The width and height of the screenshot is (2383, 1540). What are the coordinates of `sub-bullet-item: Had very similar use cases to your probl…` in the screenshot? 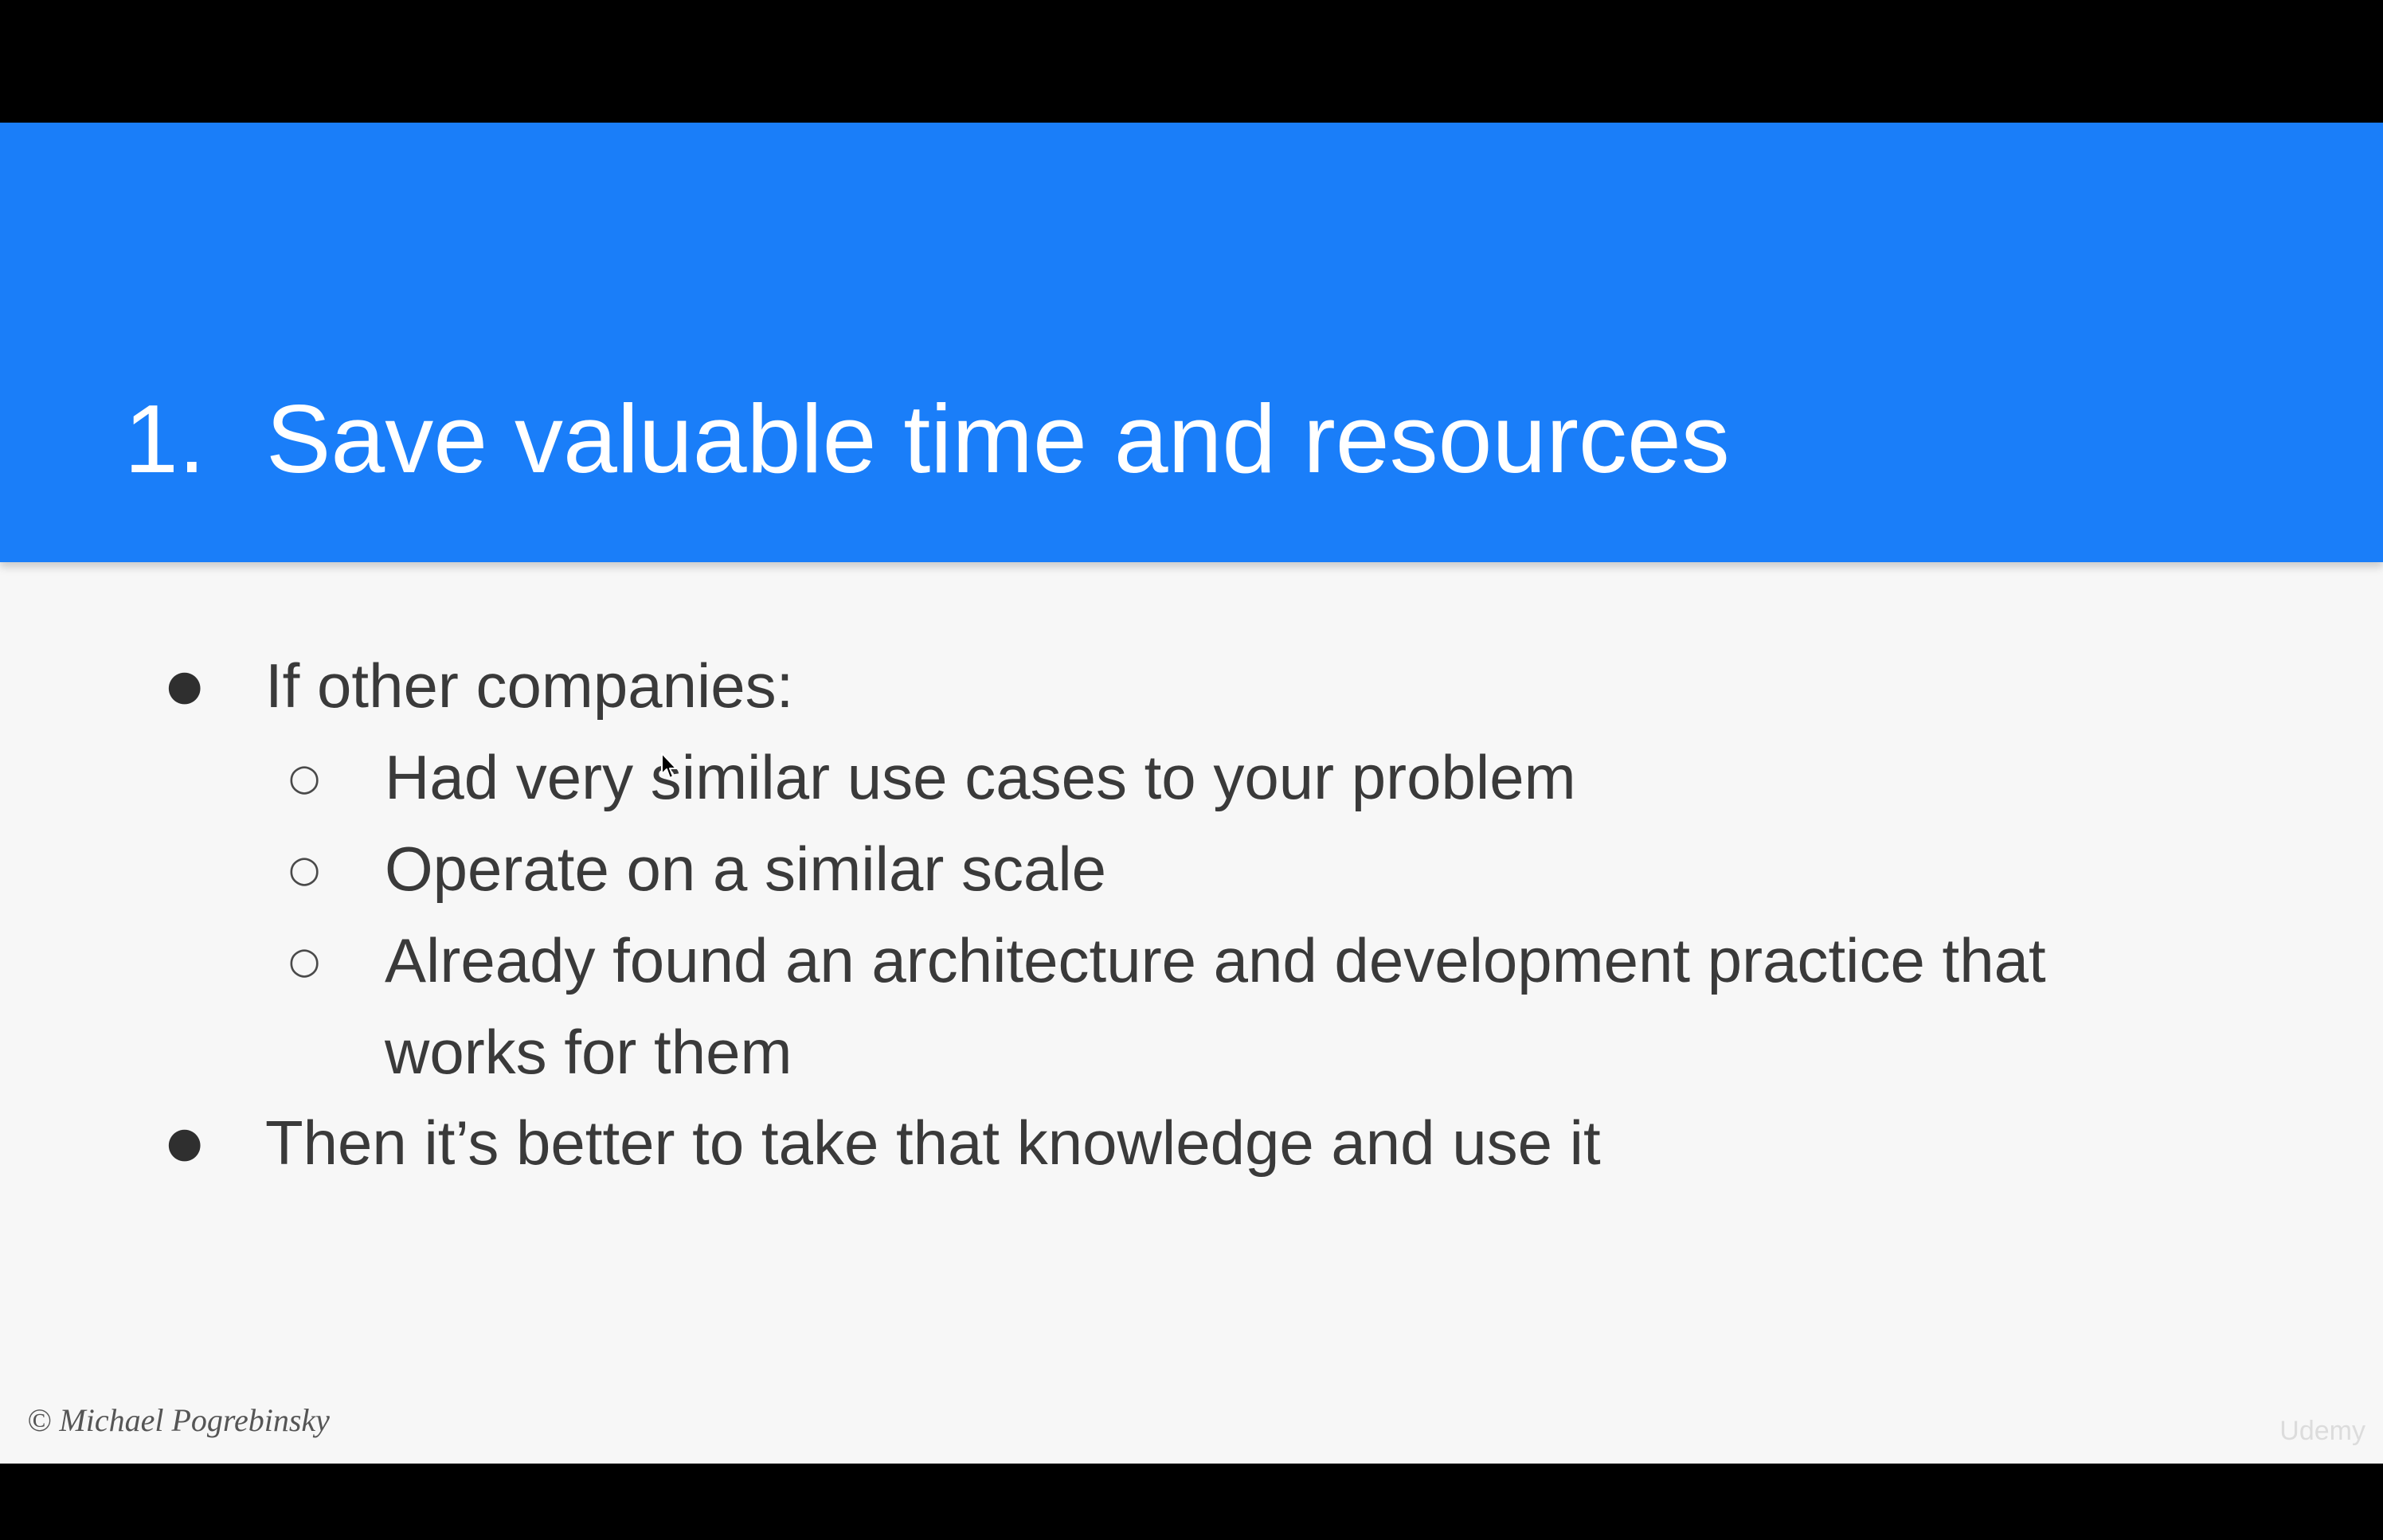 It's located at (980, 777).